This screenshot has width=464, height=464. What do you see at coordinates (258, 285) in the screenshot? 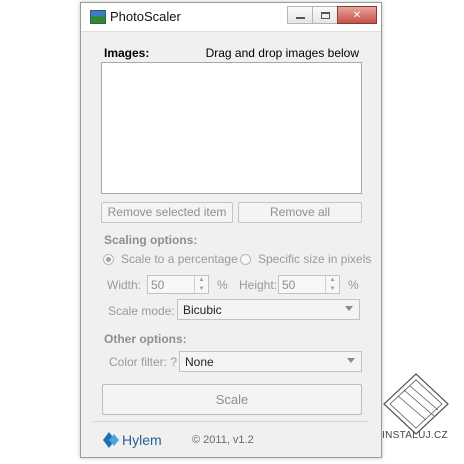
I see `height-label: Height:` at bounding box center [258, 285].